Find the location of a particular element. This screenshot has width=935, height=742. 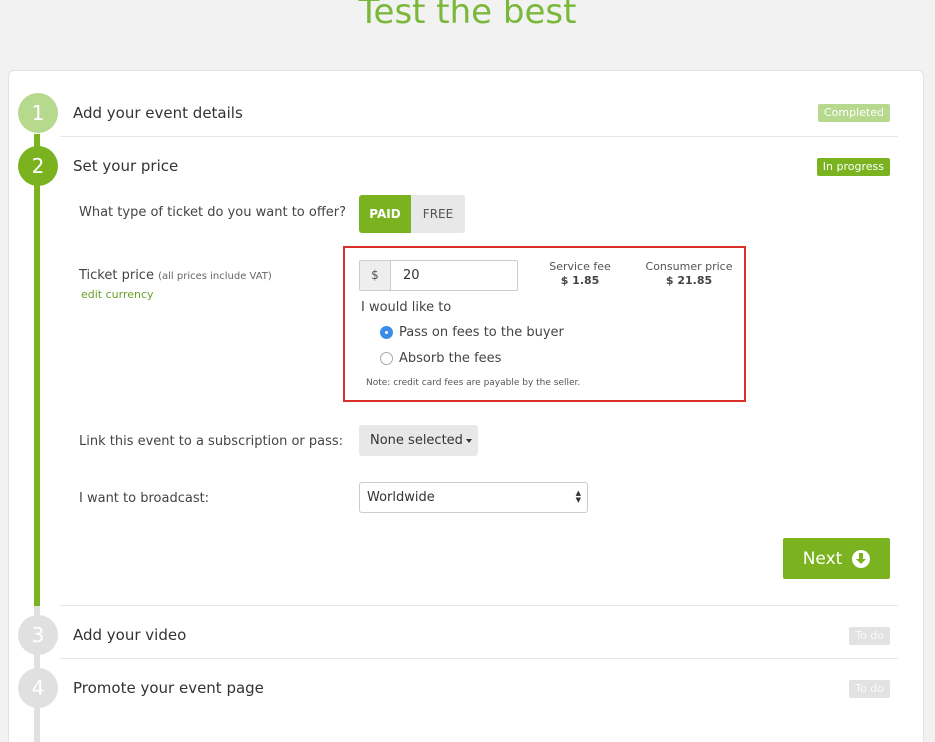

price-input-group: $ 20 is located at coordinates (438, 275).